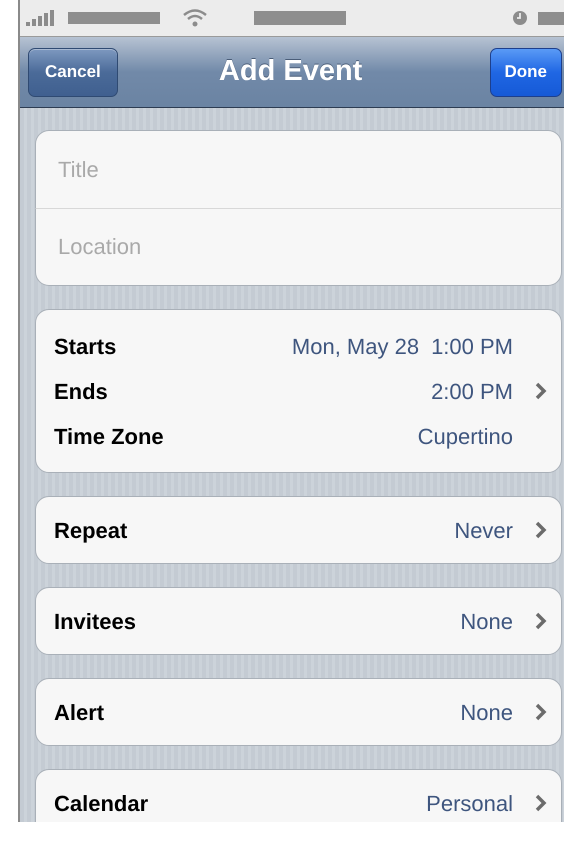 Image resolution: width=564 pixels, height=844 pixels. What do you see at coordinates (81, 392) in the screenshot?
I see `row-label: Ends` at bounding box center [81, 392].